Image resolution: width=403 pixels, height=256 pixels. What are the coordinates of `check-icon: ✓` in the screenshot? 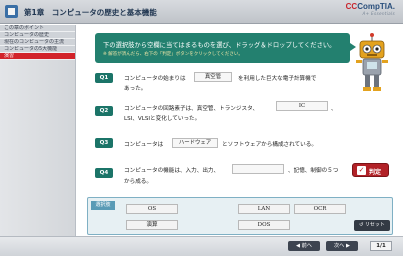 It's located at (361, 170).